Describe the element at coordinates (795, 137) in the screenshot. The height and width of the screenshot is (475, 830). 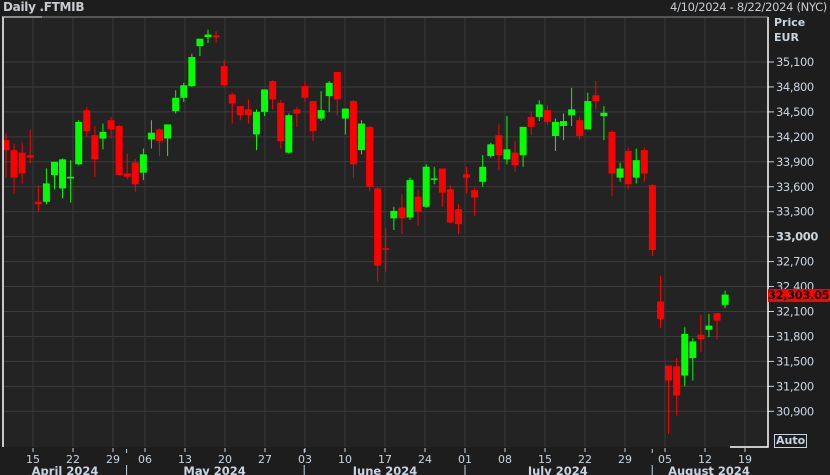
I see `y-tick-label: 34,200` at that location.